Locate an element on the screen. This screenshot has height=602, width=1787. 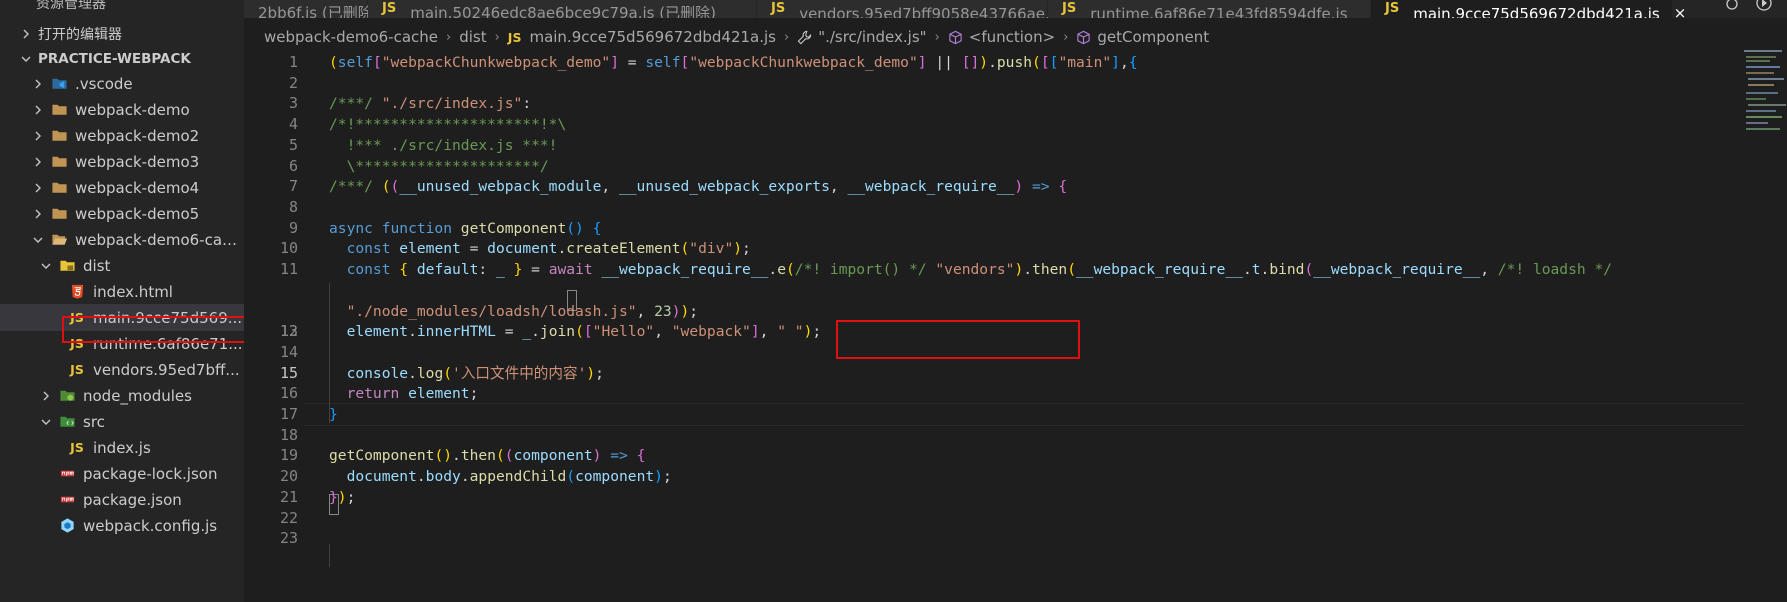
code-token: "main" is located at coordinates (1085, 62).